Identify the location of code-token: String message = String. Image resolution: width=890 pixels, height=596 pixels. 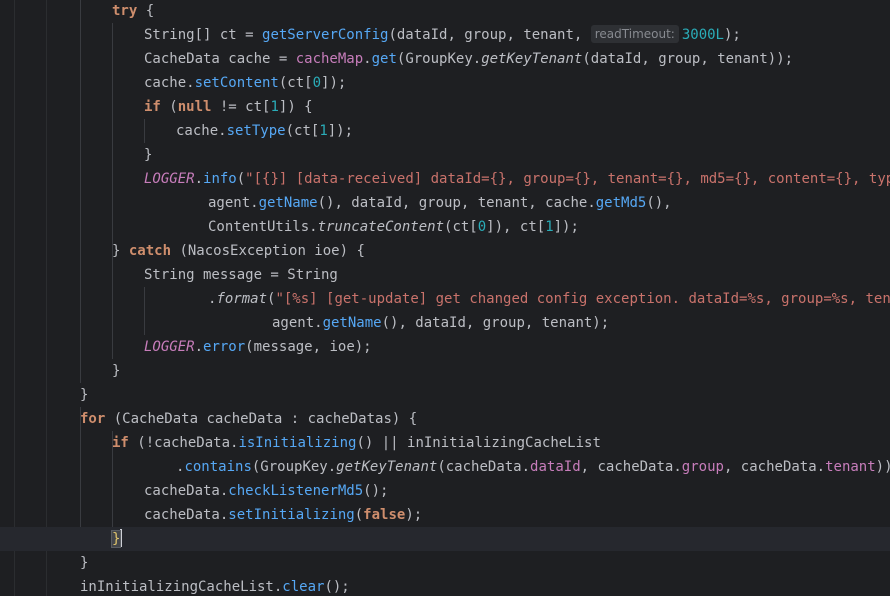
(241, 275).